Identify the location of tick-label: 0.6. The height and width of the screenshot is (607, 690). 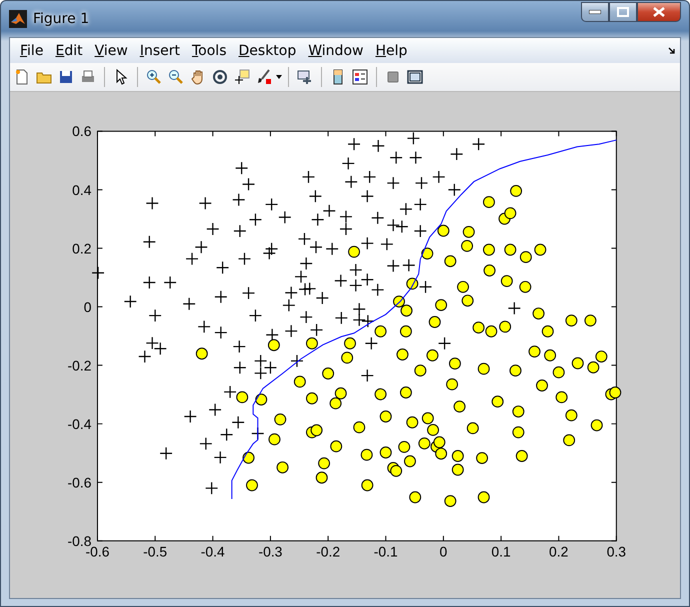
(82, 131).